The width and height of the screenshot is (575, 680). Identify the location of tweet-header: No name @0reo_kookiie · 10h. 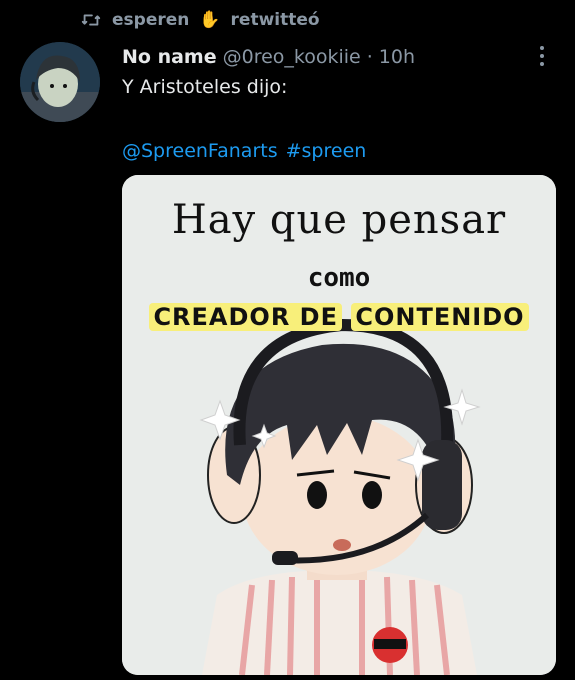
(268, 57).